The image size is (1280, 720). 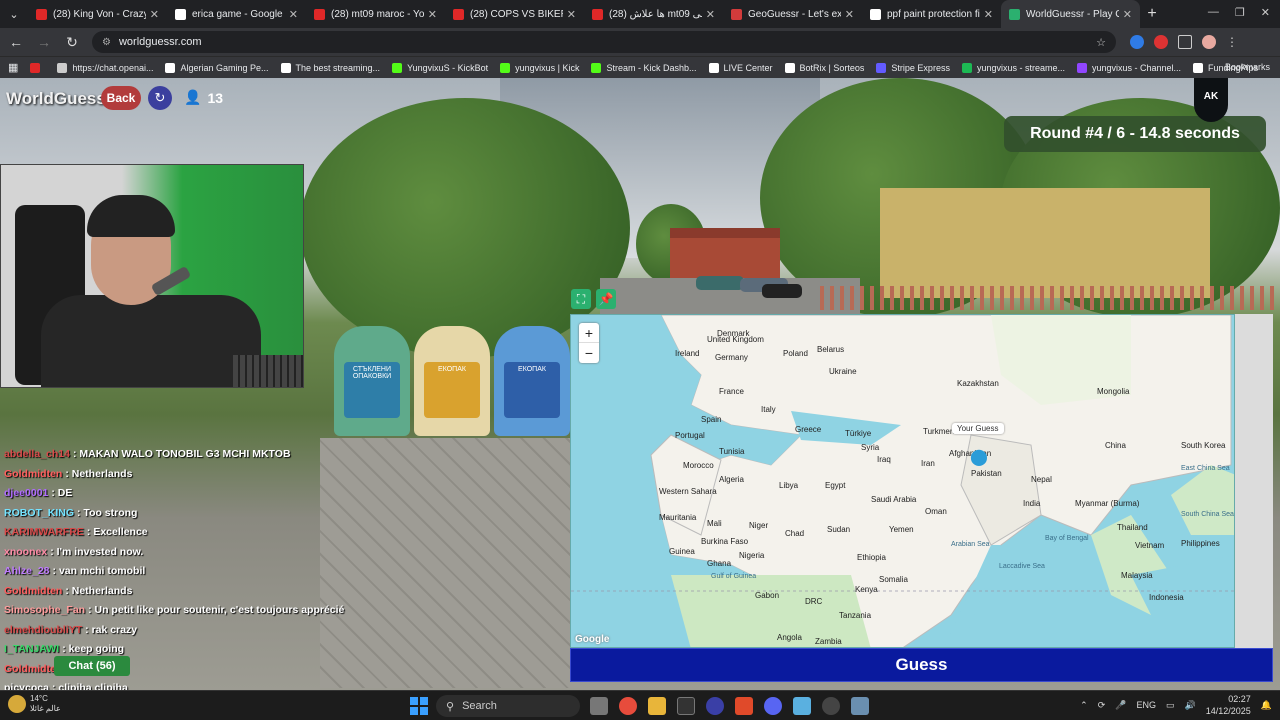 What do you see at coordinates (44, 42) in the screenshot?
I see `forward-arrow-icon: →` at bounding box center [44, 42].